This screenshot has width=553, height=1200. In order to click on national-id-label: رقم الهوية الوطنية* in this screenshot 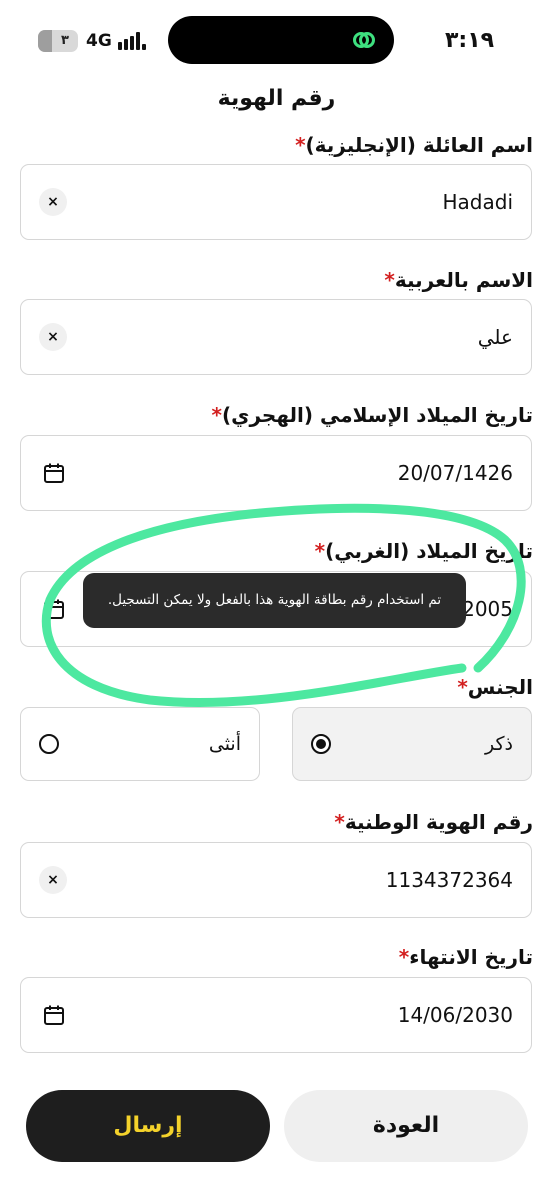, I will do `click(433, 822)`.